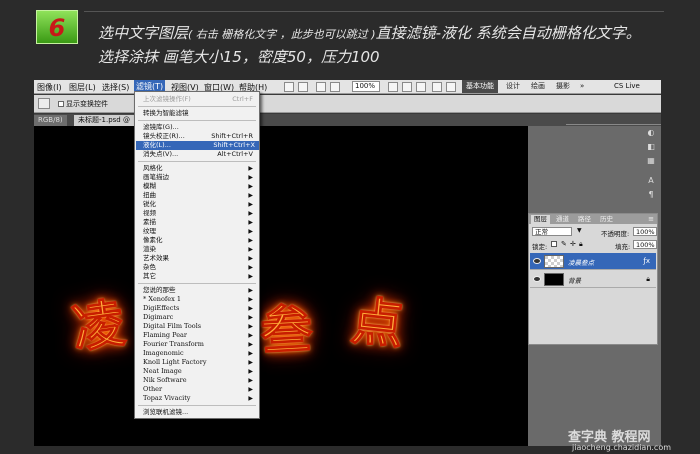 The height and width of the screenshot is (454, 700). What do you see at coordinates (200, 335) in the screenshot?
I see `menu-item-flaming-pear: Flaming Pear ▶` at bounding box center [200, 335].